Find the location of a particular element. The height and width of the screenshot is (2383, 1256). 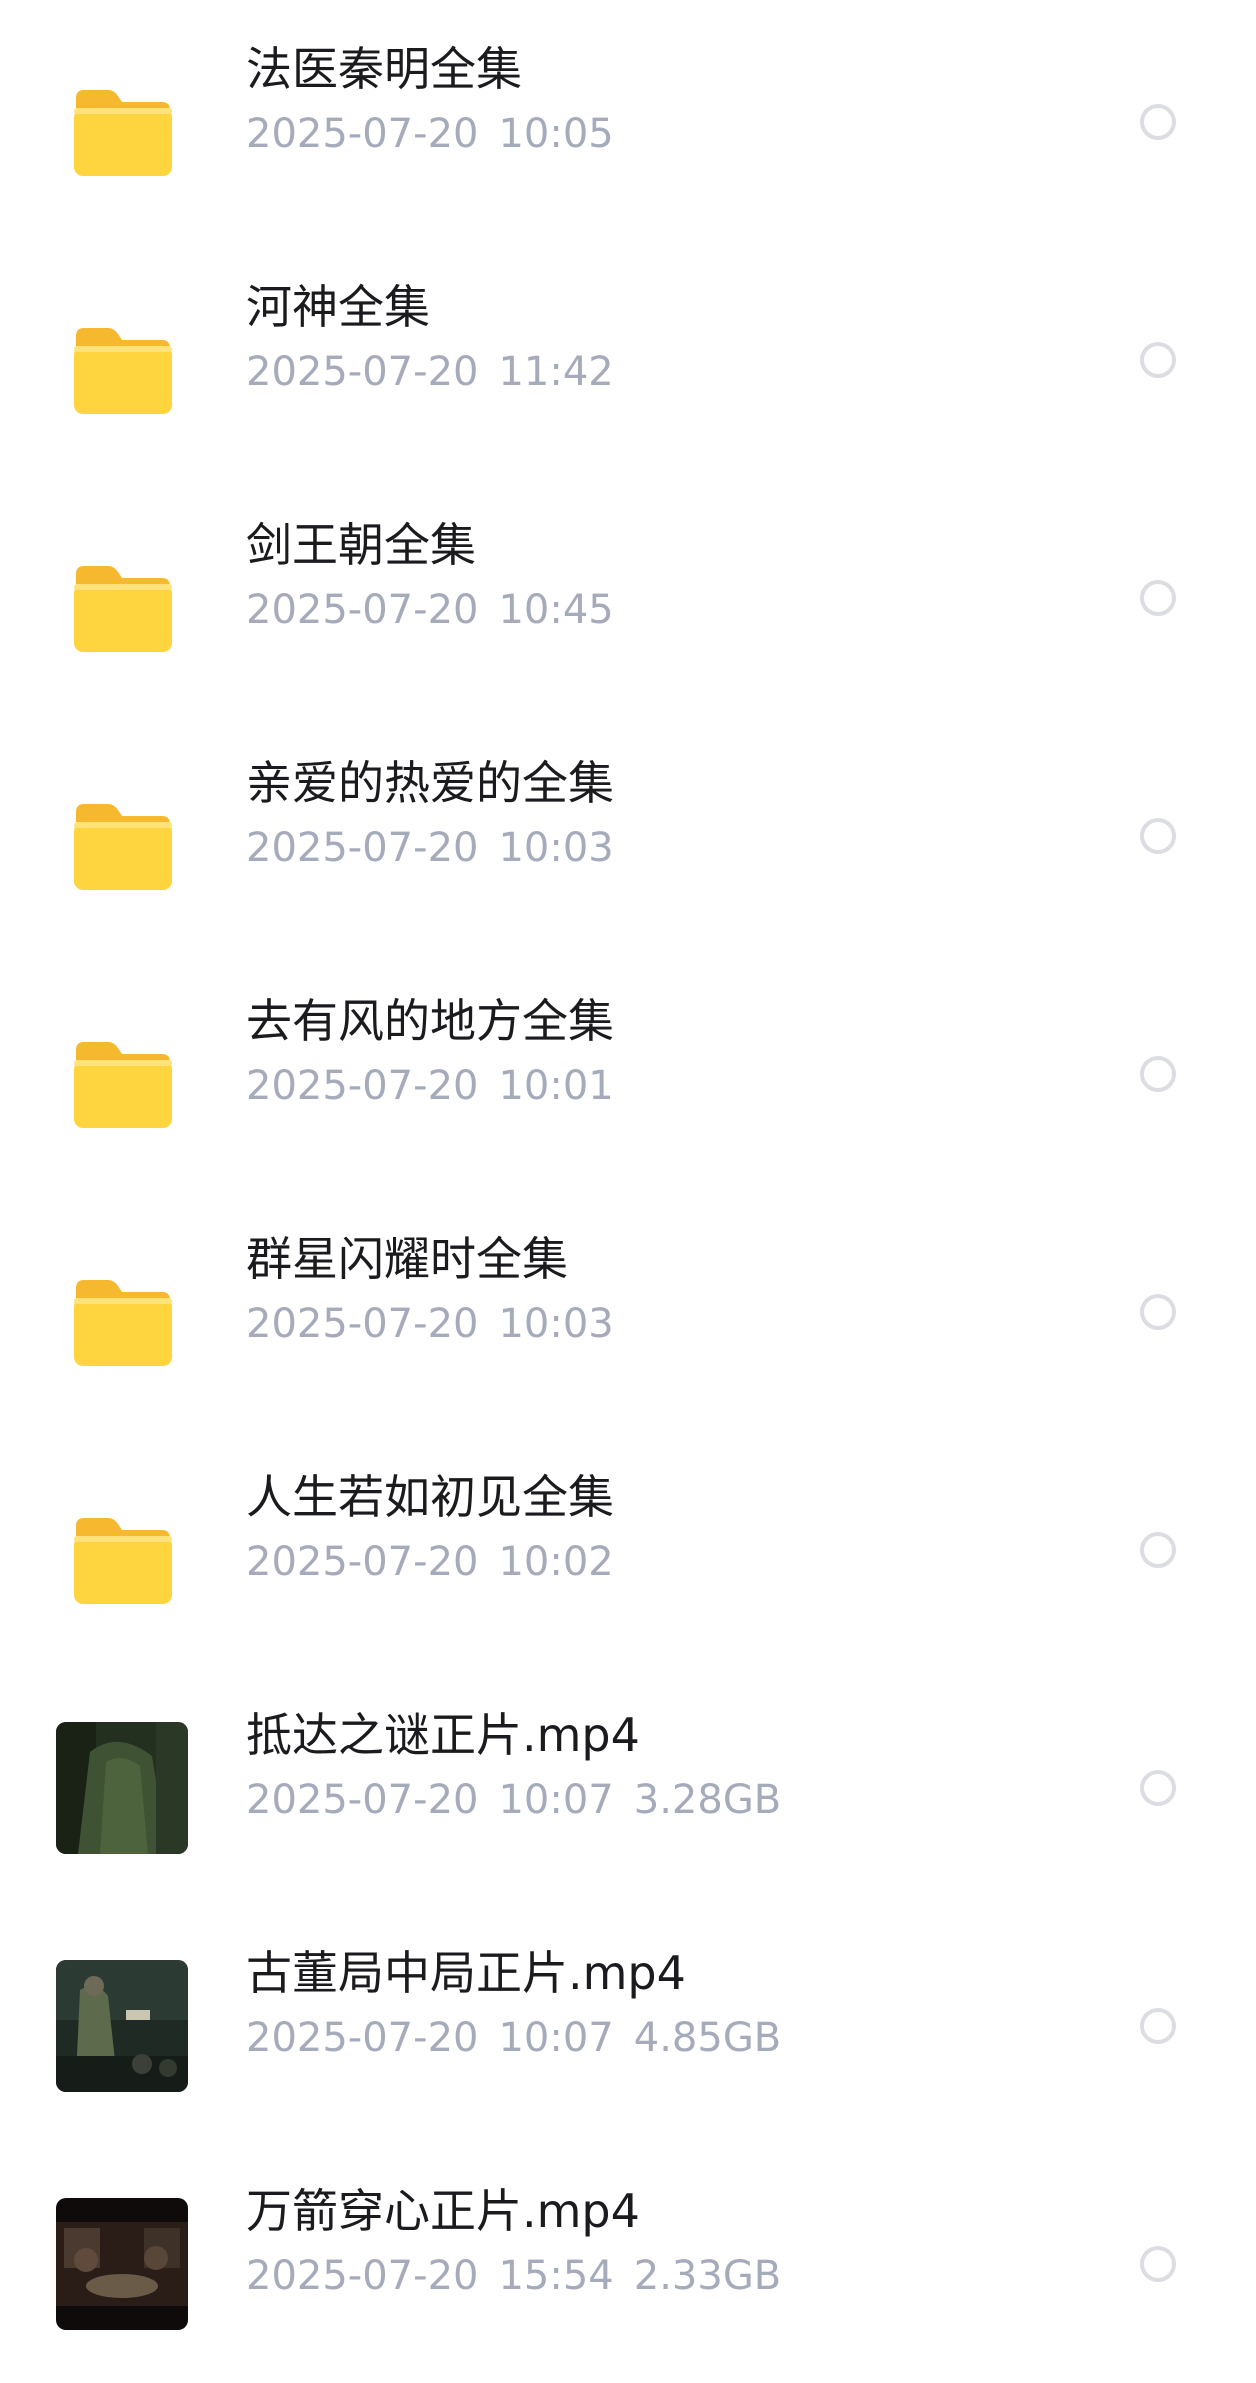

file-row: 法医秦明全集 2025-07-20 10:05 is located at coordinates (628, 122).